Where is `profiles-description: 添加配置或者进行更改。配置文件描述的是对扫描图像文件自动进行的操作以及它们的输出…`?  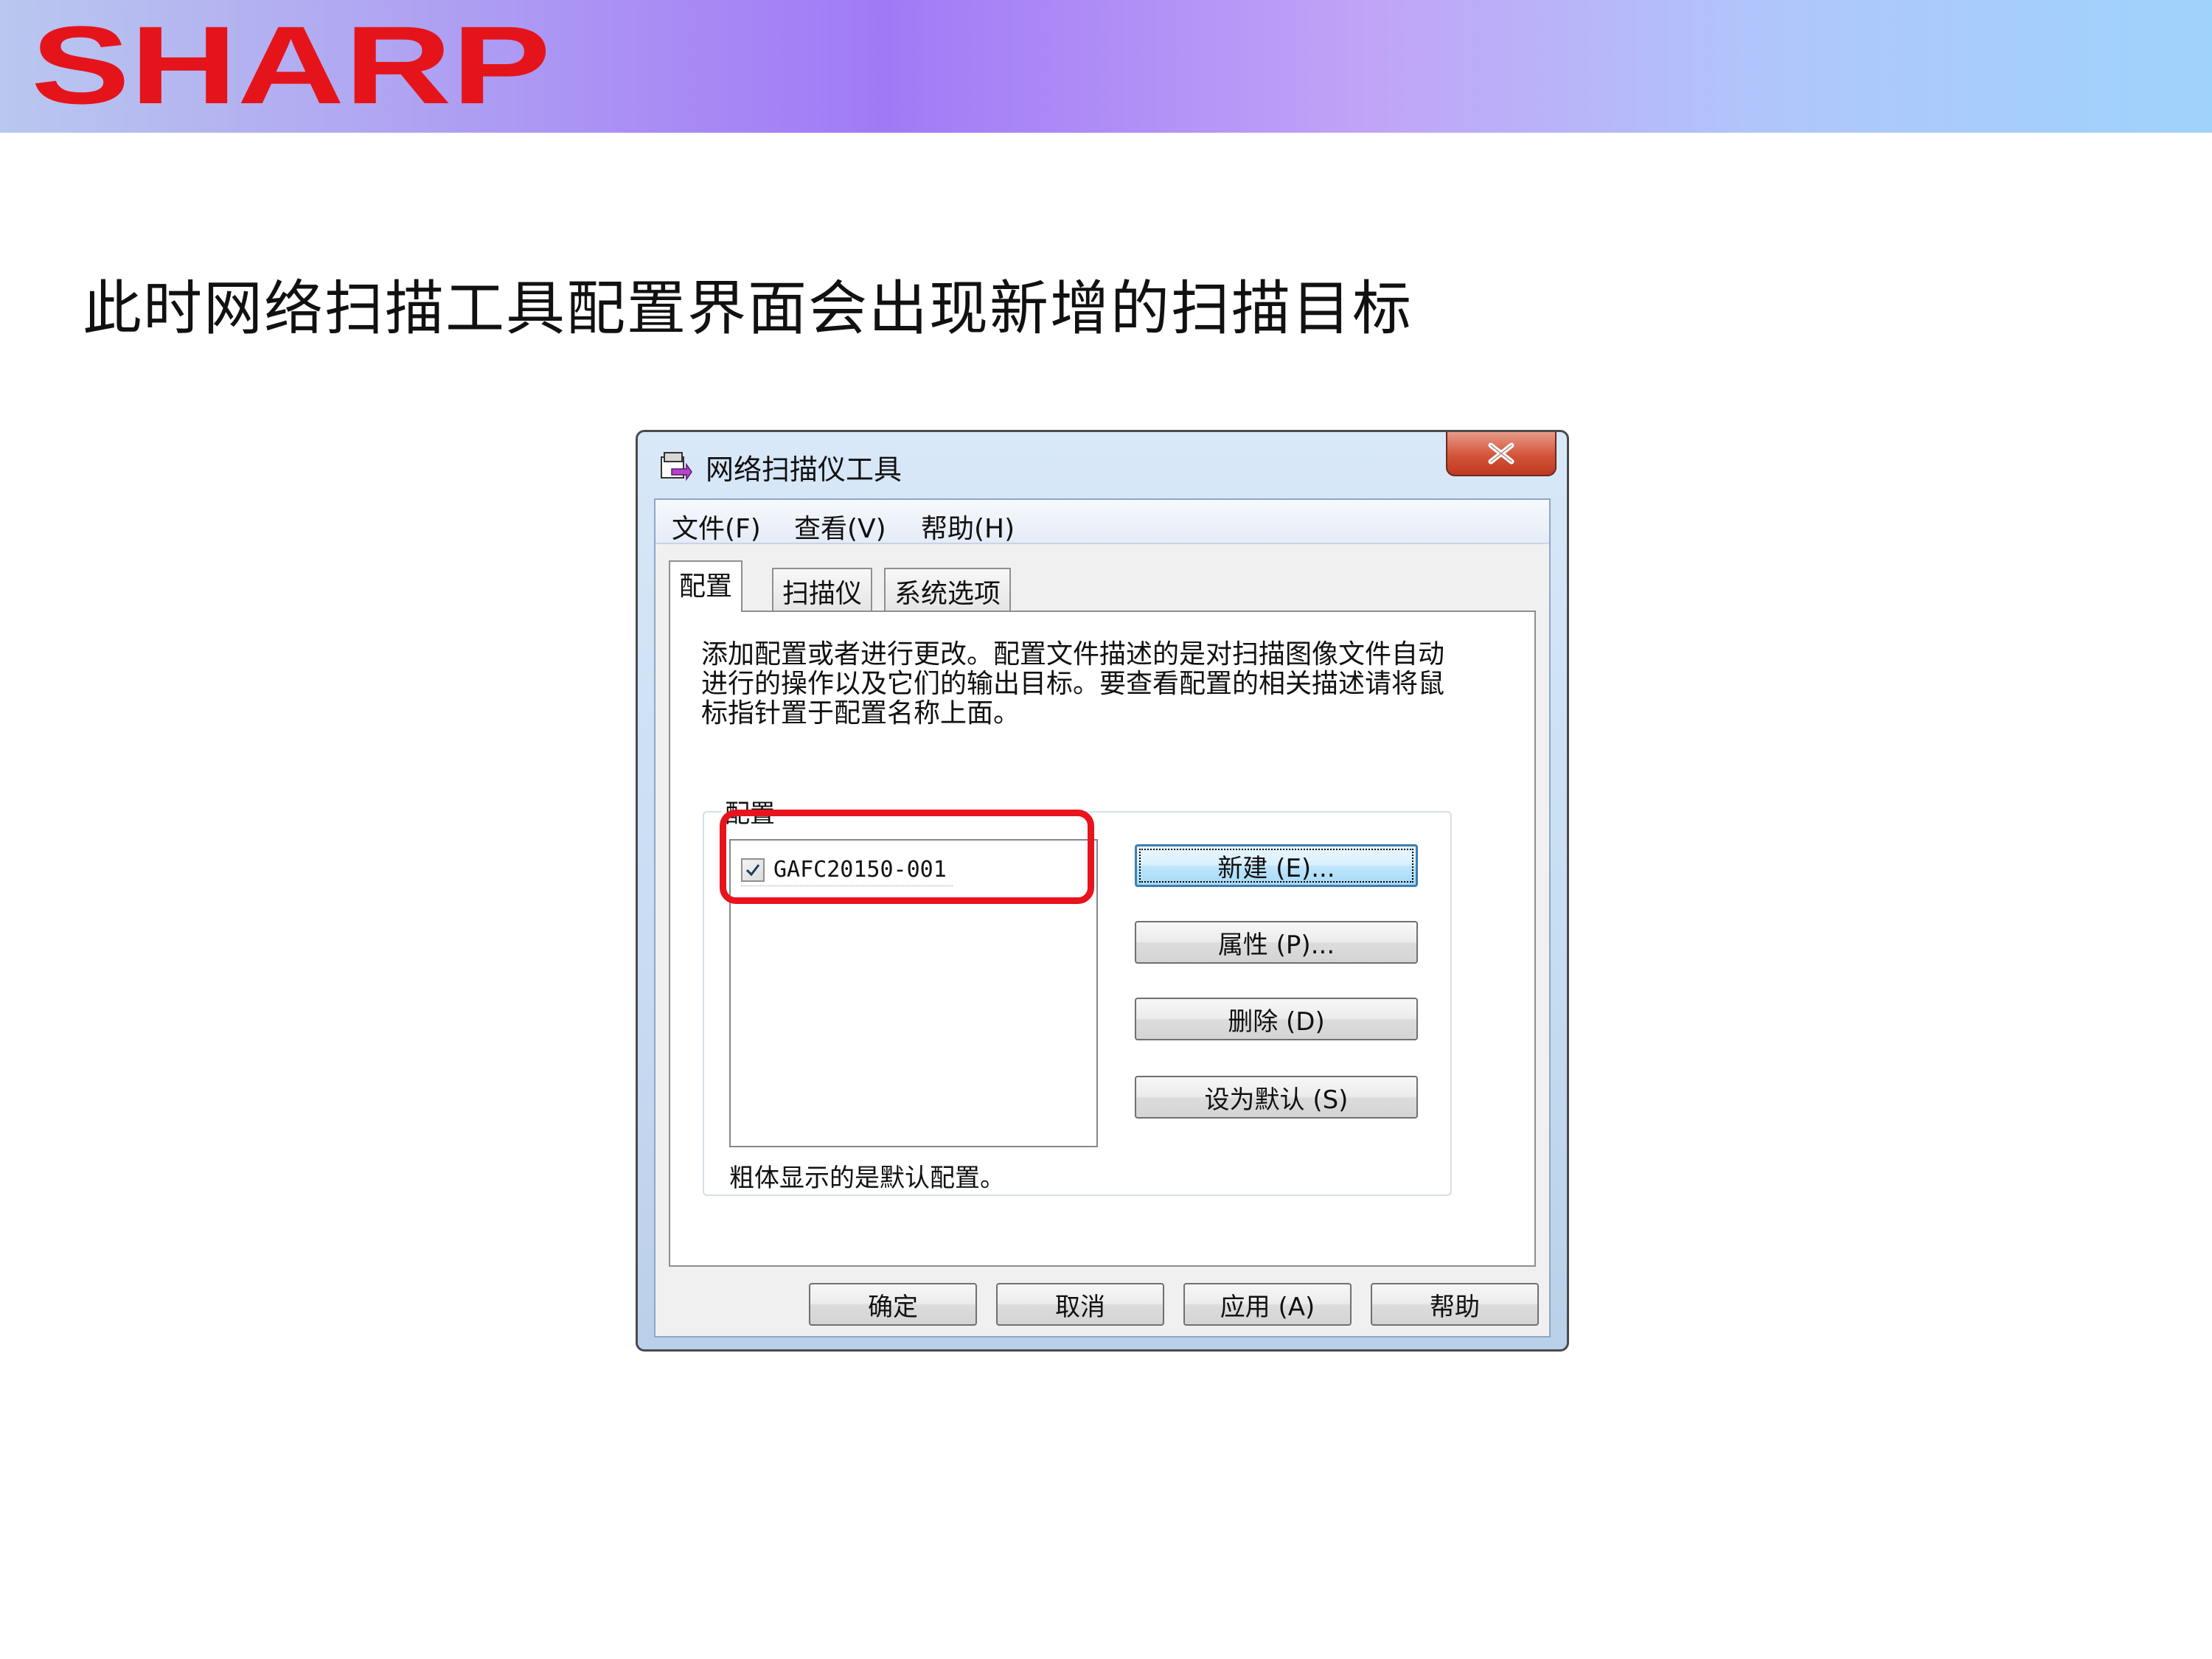 profiles-description: 添加配置或者进行更改。配置文件描述的是对扫描图像文件自动进行的操作以及它们的输出… is located at coordinates (1073, 683).